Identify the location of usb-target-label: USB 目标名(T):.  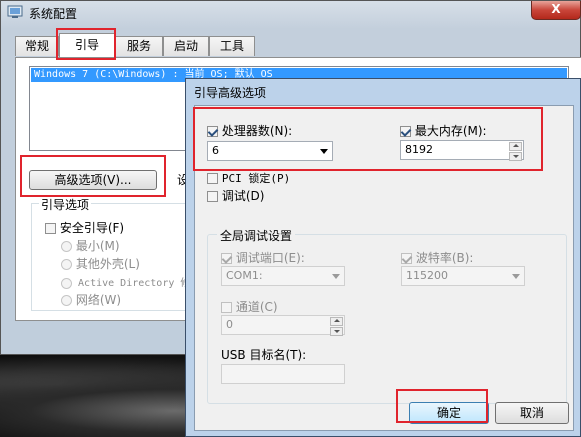
(264, 355).